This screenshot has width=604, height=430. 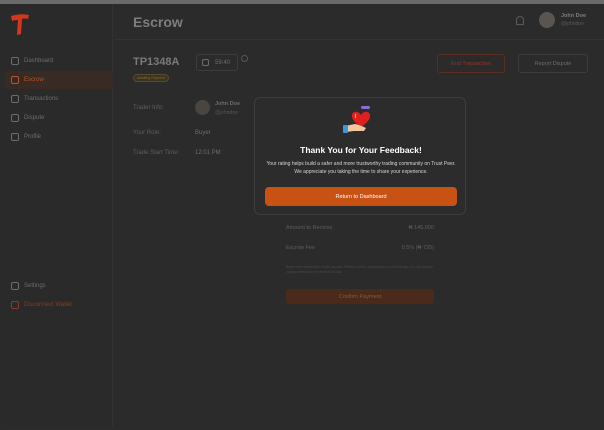 I want to click on sidebar-item-label: Escrow, so click(x=34, y=80).